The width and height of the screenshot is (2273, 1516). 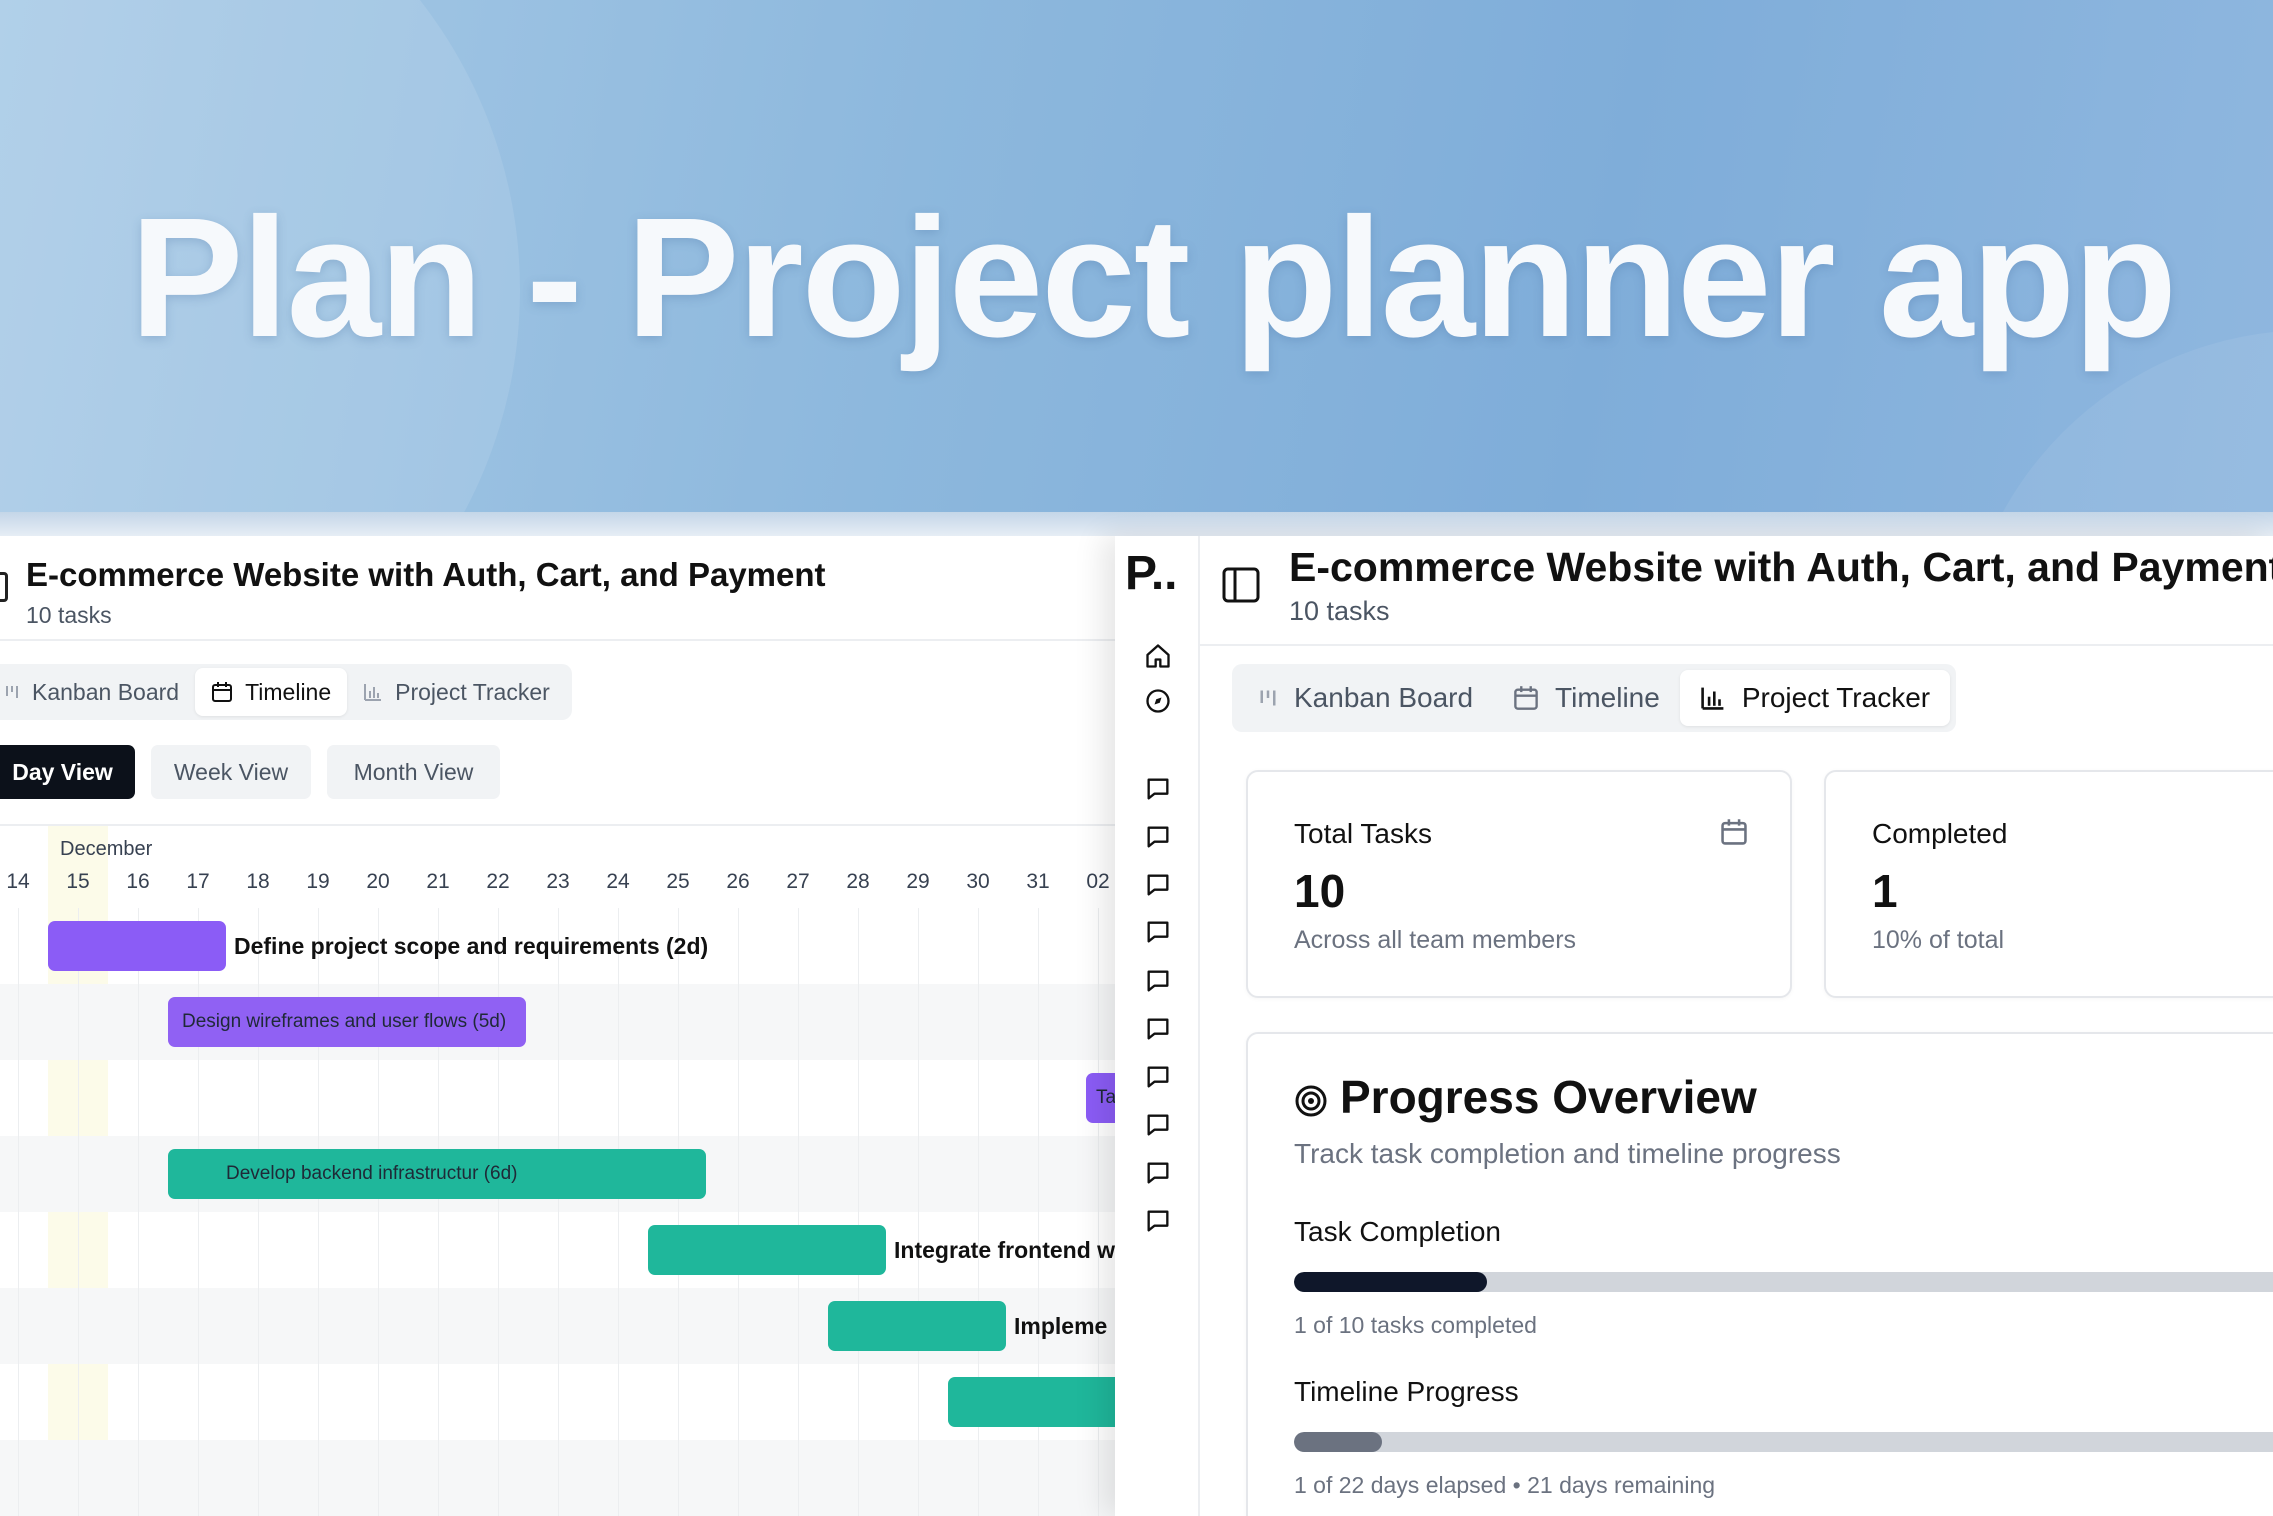 I want to click on app-sidebar: P.., so click(x=1157, y=1026).